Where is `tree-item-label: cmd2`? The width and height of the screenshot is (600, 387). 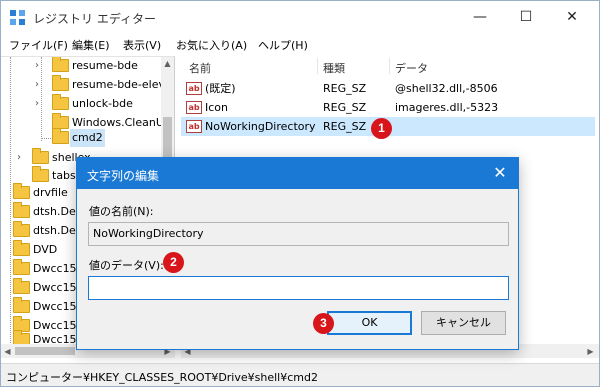
tree-item-label: cmd2 is located at coordinates (87, 138).